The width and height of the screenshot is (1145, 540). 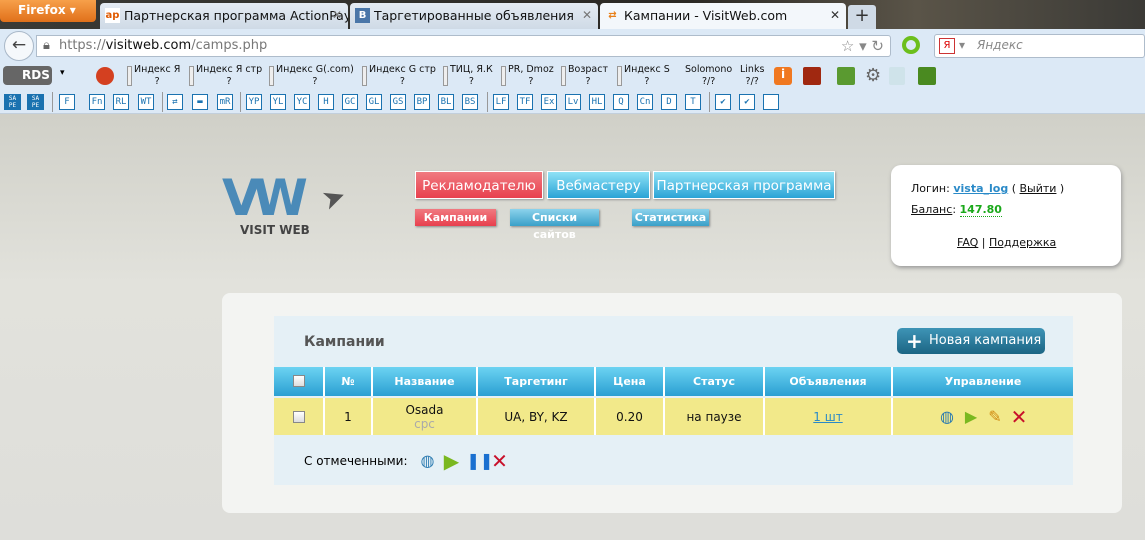 What do you see at coordinates (399, 76) in the screenshot?
I see `seo-indicator: Индекс G стр?` at bounding box center [399, 76].